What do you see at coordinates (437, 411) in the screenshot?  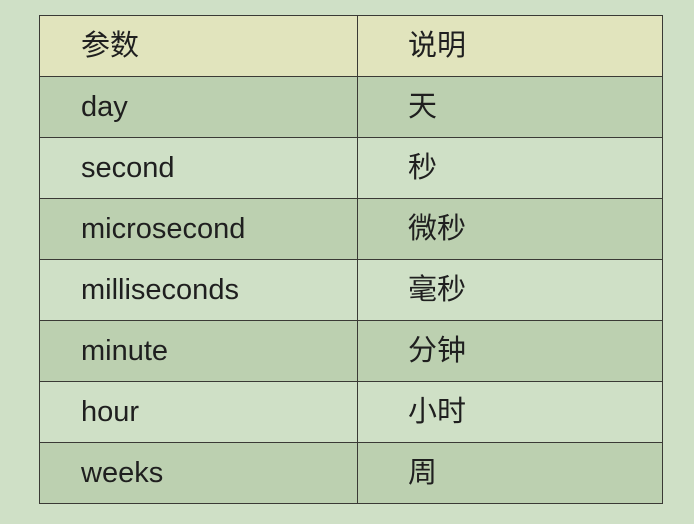 I see `description-value: 小时` at bounding box center [437, 411].